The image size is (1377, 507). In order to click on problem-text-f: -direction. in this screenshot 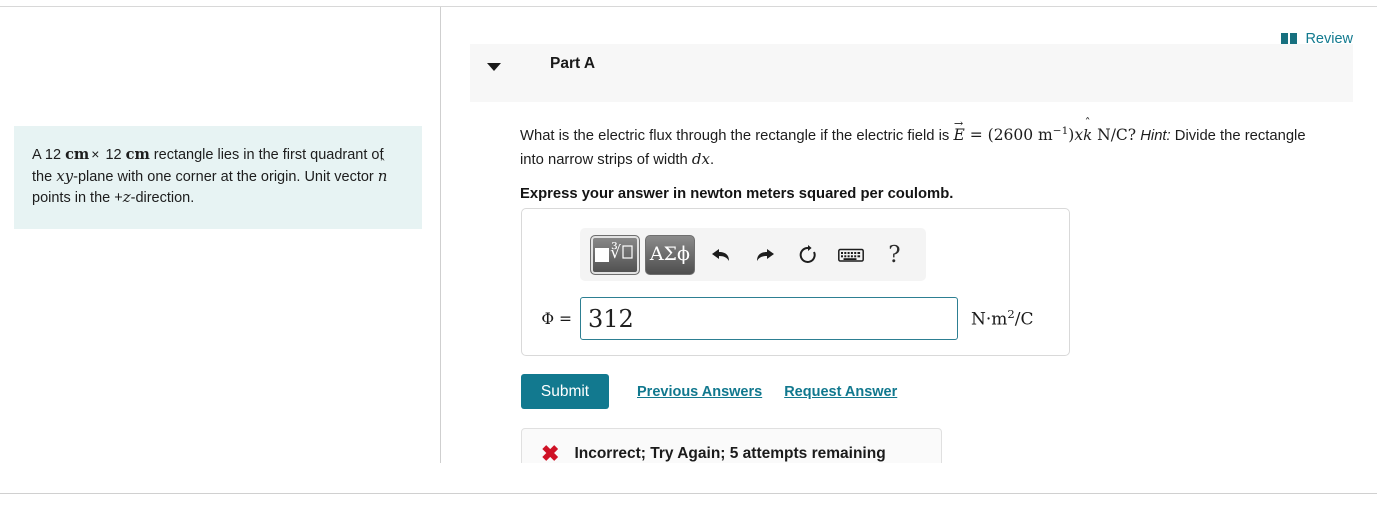, I will do `click(162, 198)`.